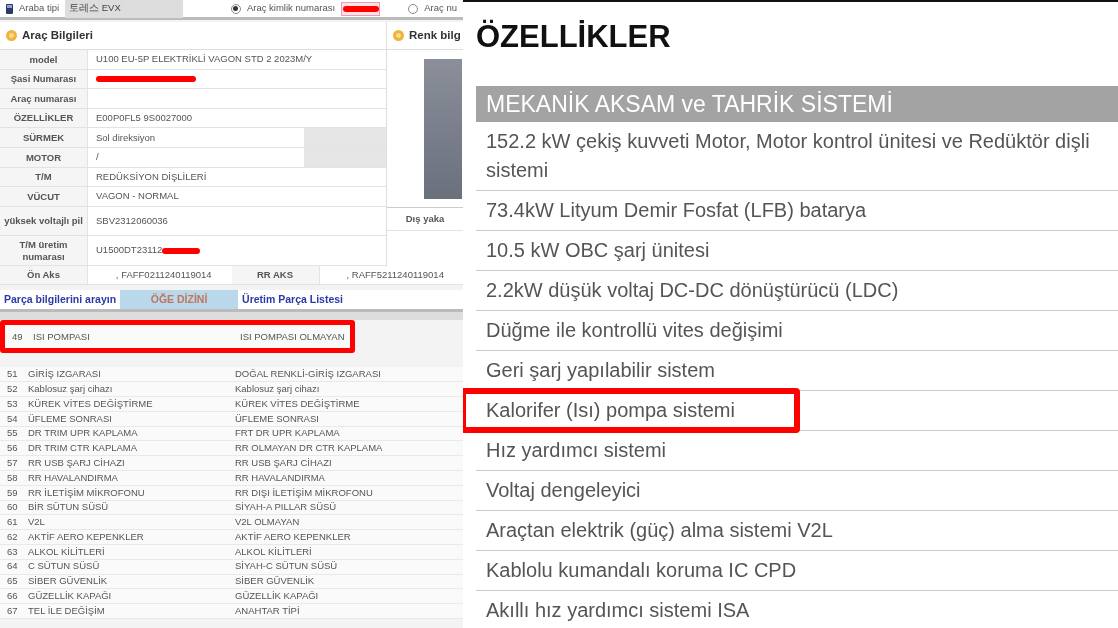 This screenshot has height=628, width=1118. Describe the element at coordinates (124, 9) in the screenshot. I see `car-type-field: 토레스 EVX` at that location.